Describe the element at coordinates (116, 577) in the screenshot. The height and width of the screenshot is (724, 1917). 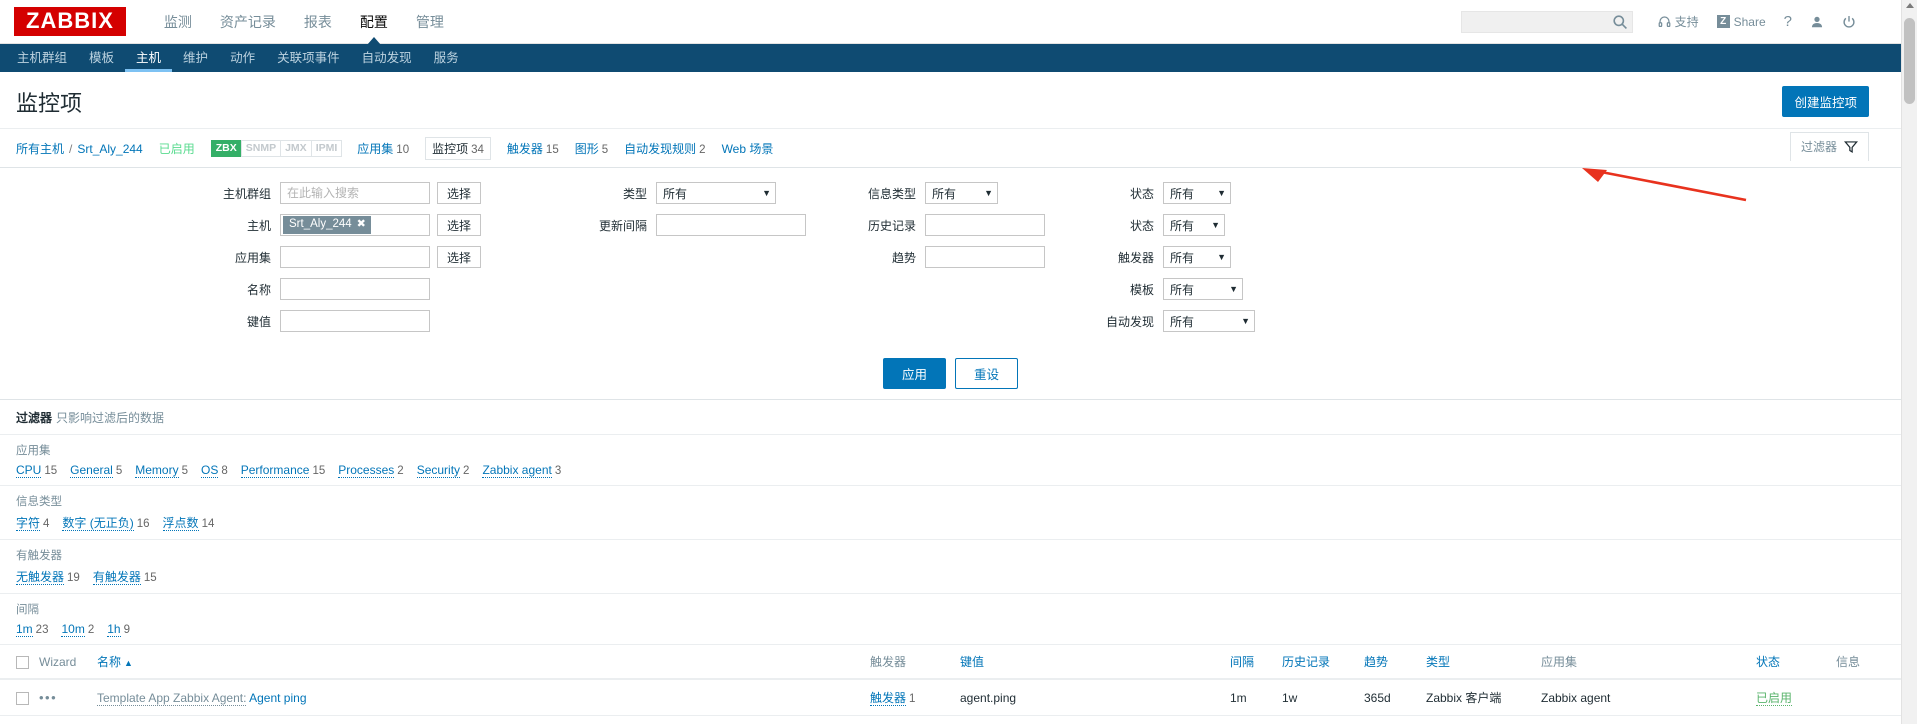
I see `subfilter-link-with-triggers: 有触发器` at that location.